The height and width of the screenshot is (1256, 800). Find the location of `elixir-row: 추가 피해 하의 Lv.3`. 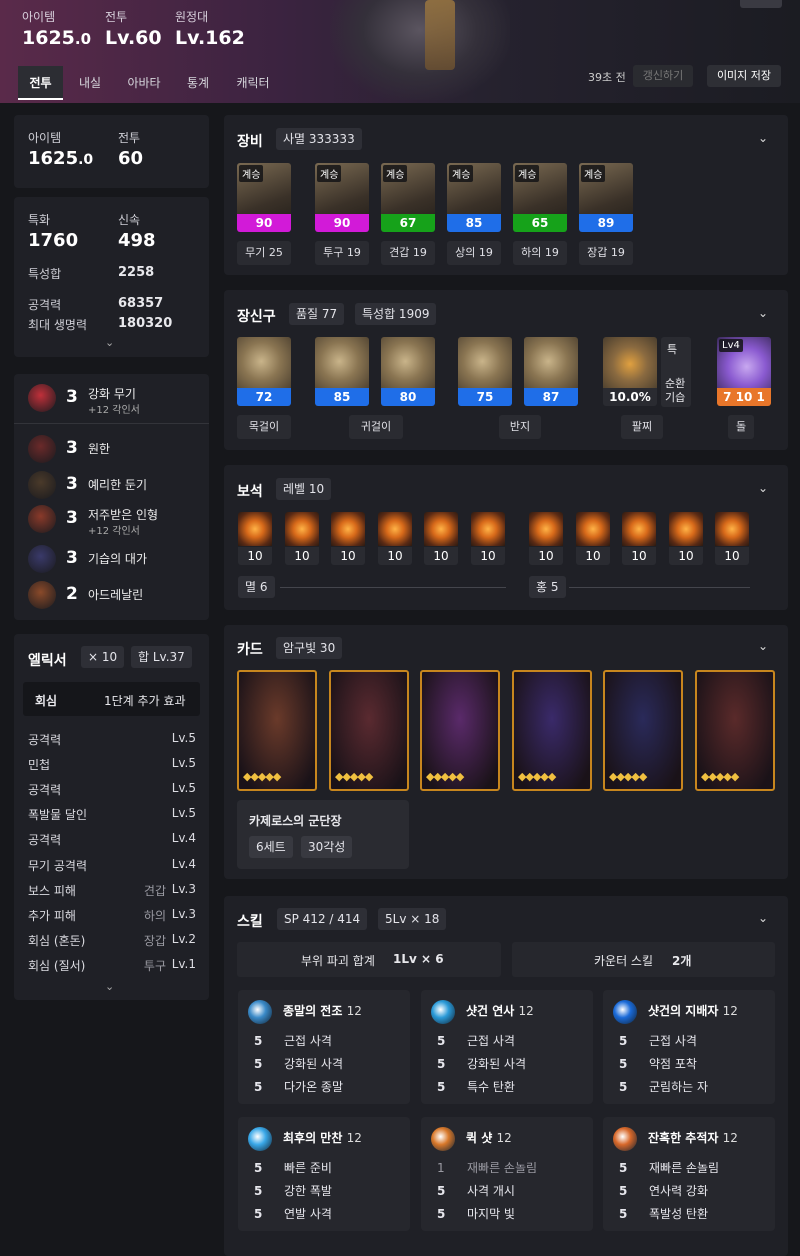

elixir-row: 추가 피해 하의 Lv.3 is located at coordinates (112, 916).